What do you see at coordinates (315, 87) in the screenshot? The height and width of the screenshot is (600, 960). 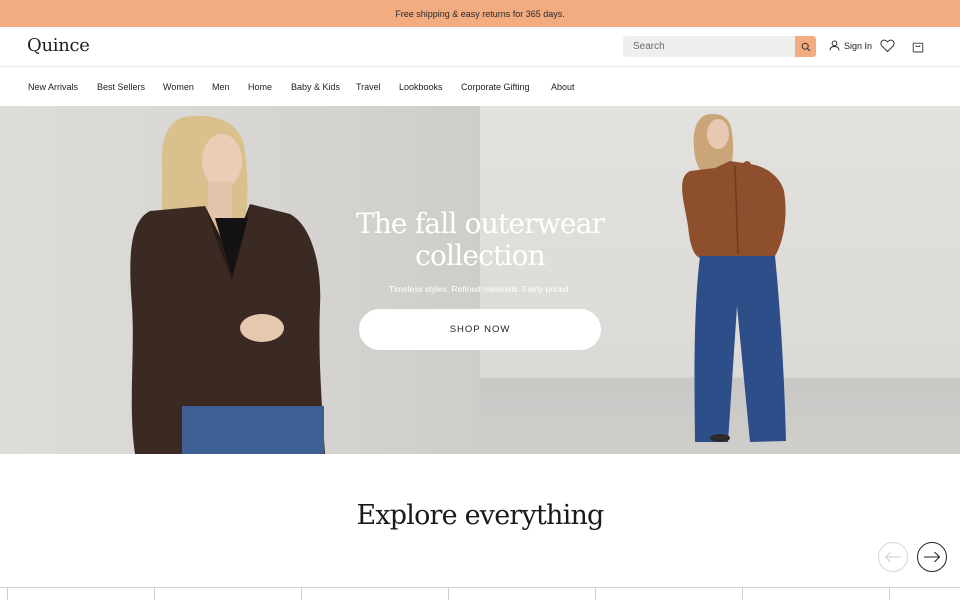 I see `nav-item-baby-kids: Baby & Kids` at bounding box center [315, 87].